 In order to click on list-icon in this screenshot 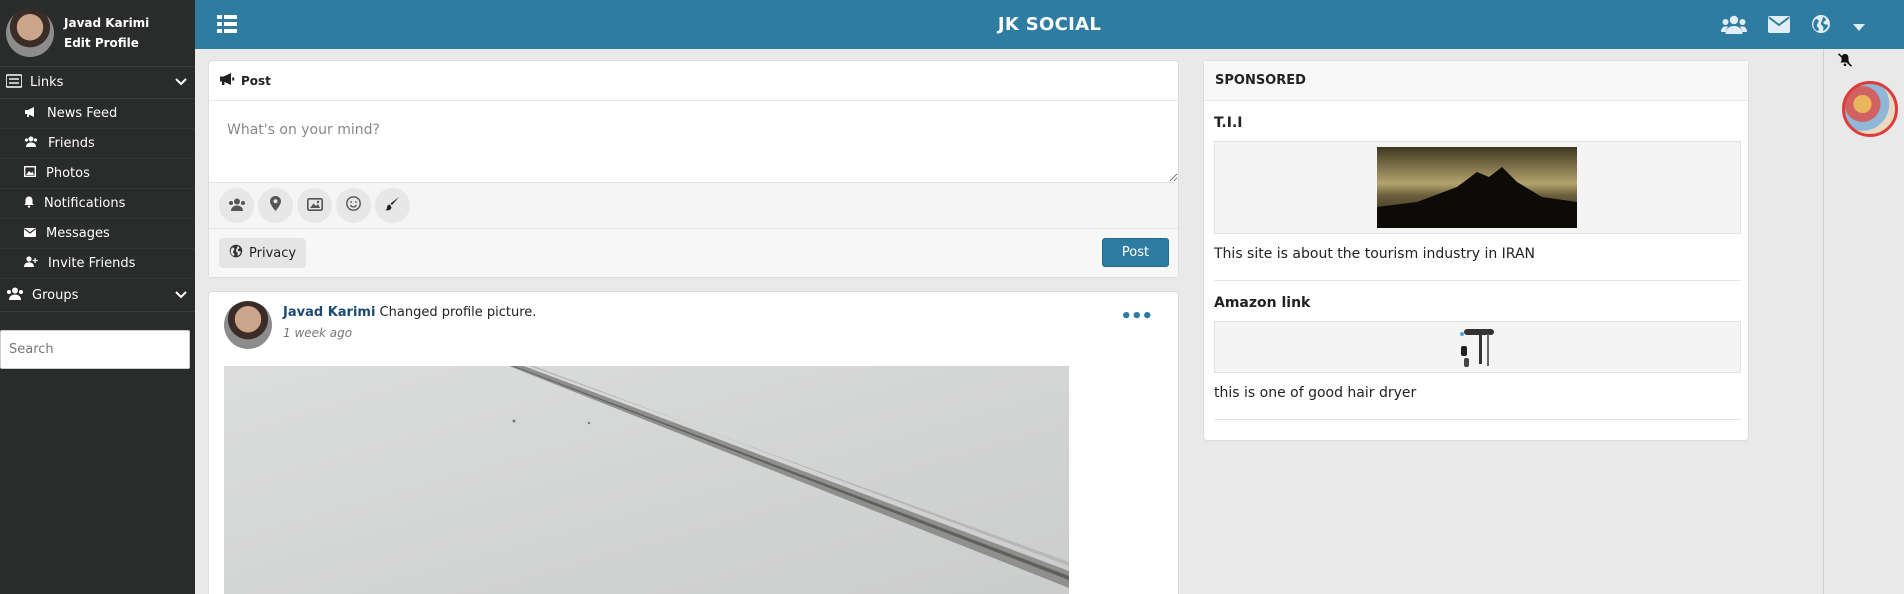, I will do `click(14, 82)`.